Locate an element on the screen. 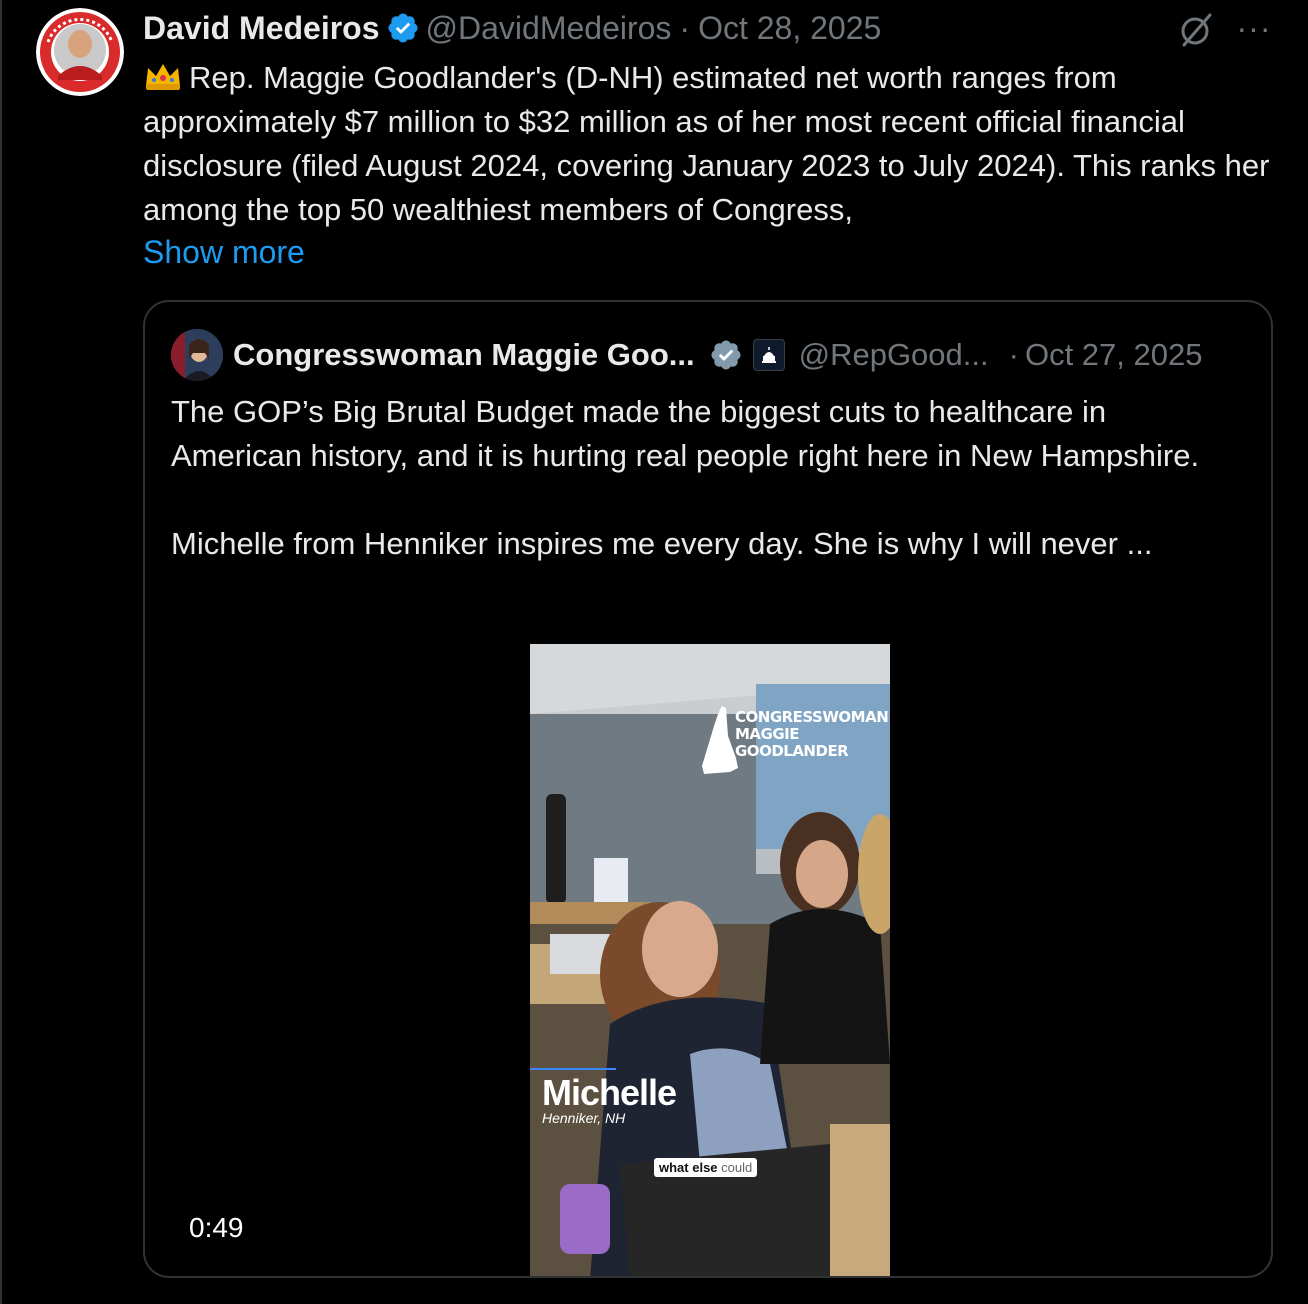 This screenshot has height=1304, width=1308. timeline-border is located at coordinates (1, 652).